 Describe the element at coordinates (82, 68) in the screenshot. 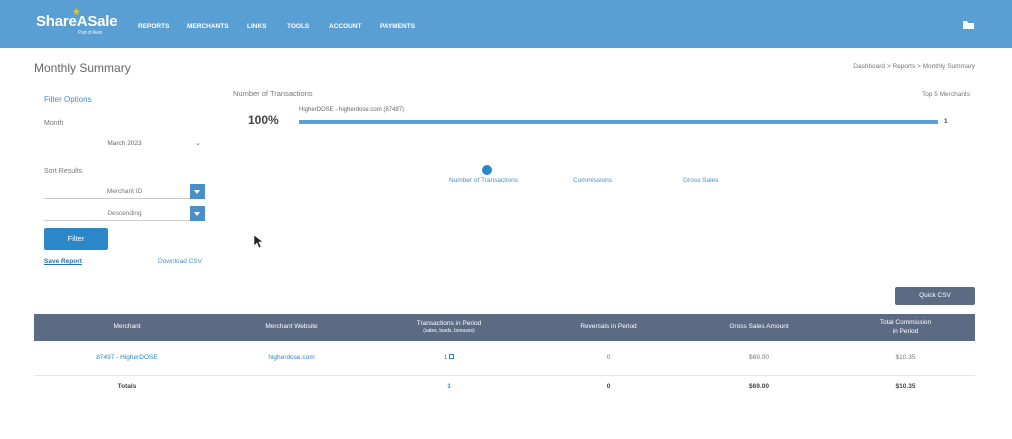

I see `page-title: Monthly Summary` at that location.